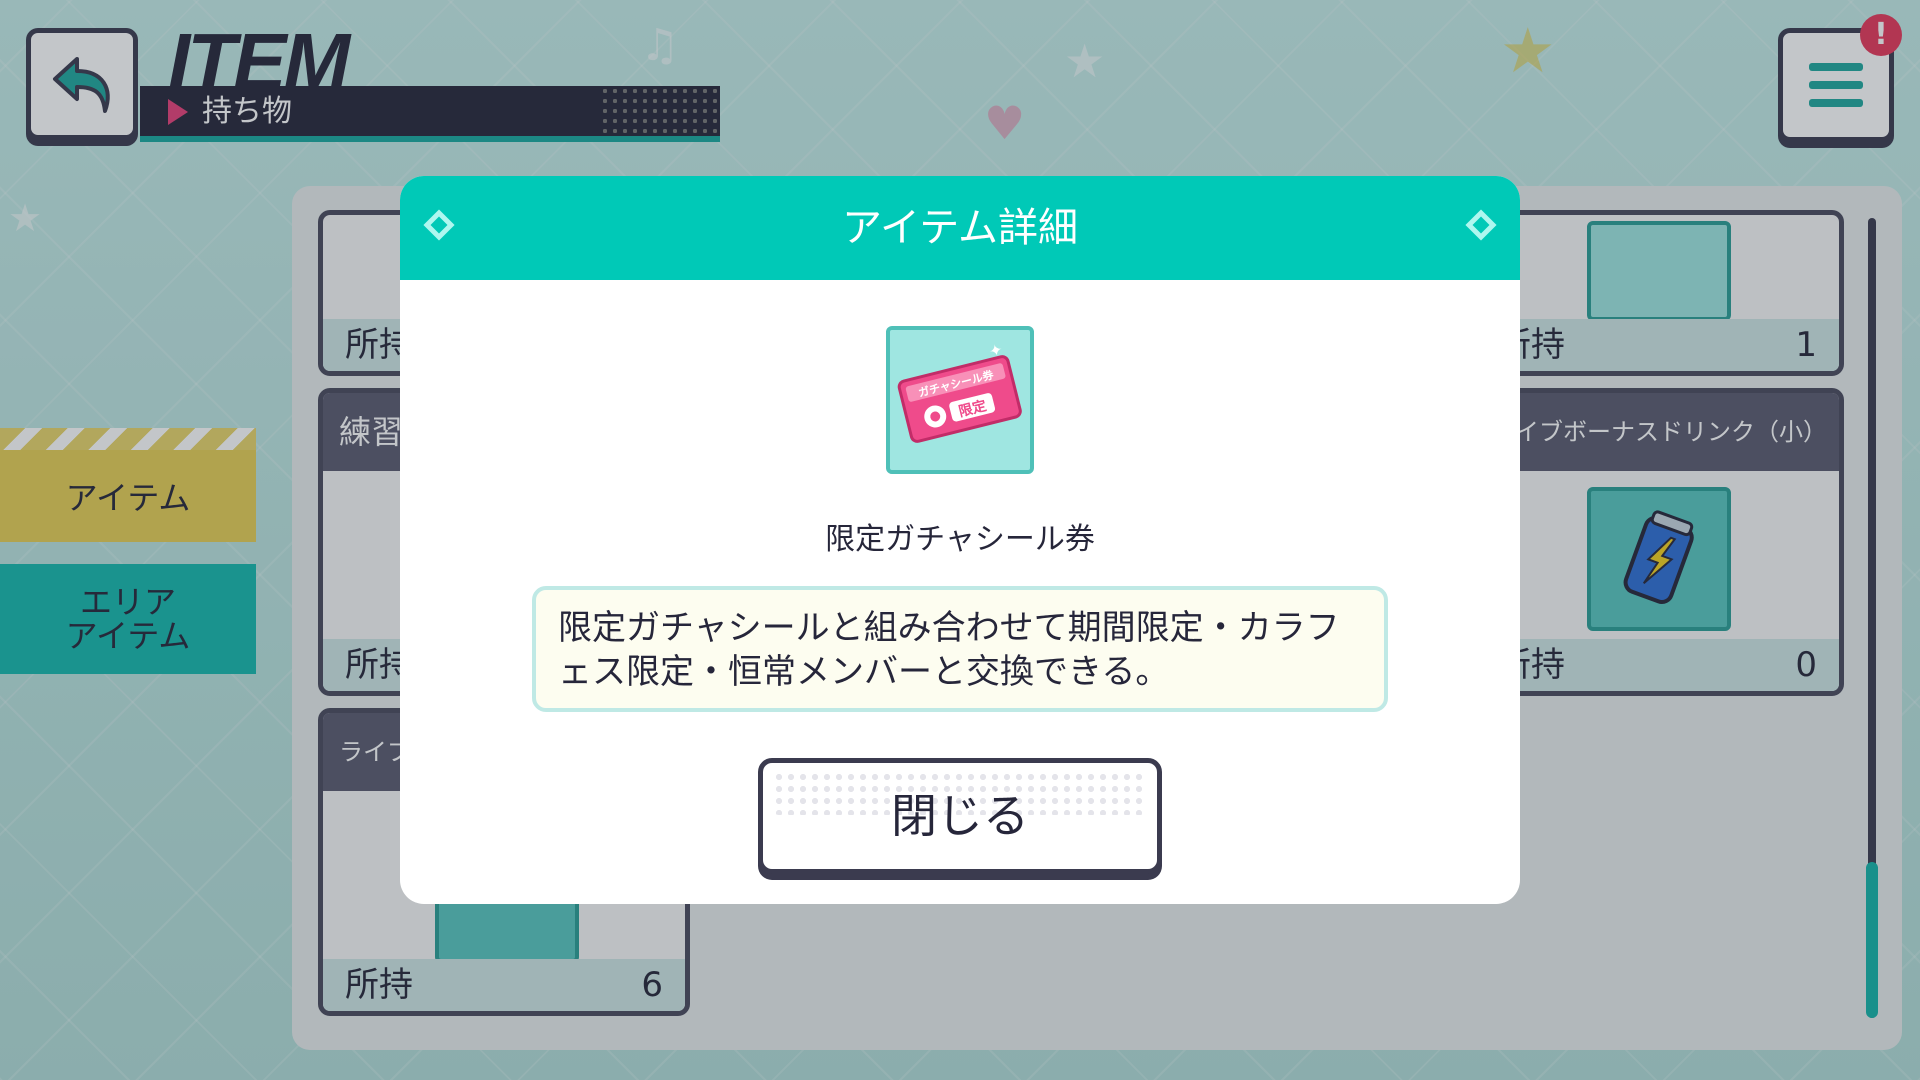  What do you see at coordinates (960, 400) in the screenshot?
I see `gacha-ticket-icon: ガチャシール券 限定 ✦` at bounding box center [960, 400].